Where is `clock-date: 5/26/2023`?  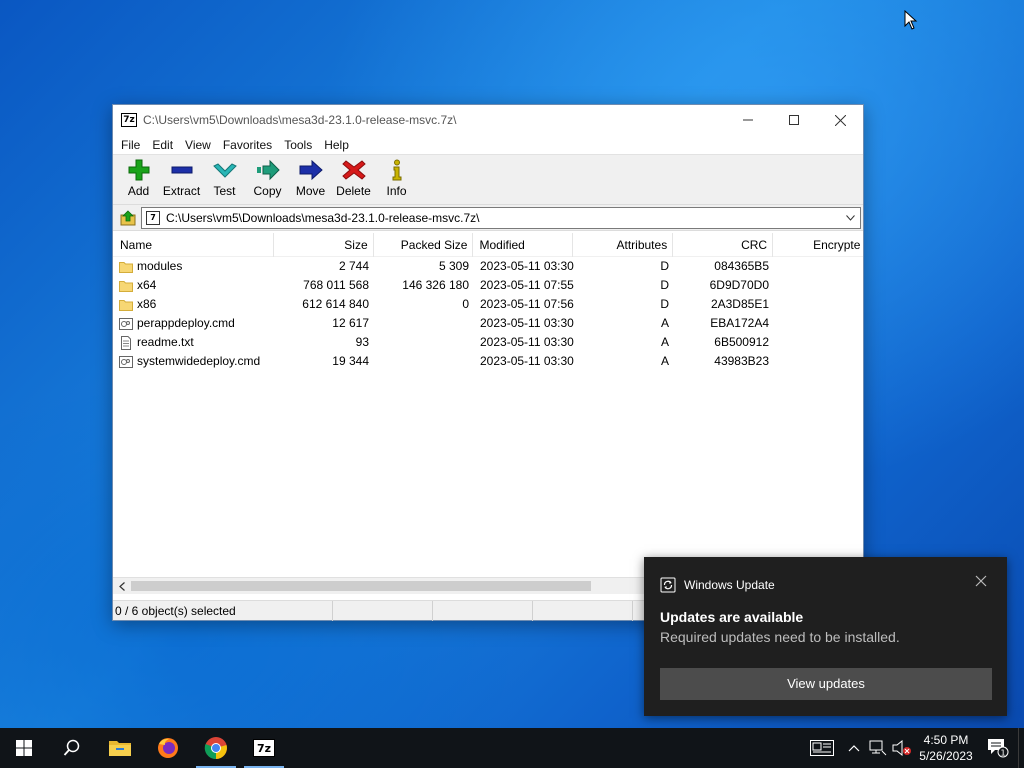
clock-date: 5/26/2023 is located at coordinates (946, 756).